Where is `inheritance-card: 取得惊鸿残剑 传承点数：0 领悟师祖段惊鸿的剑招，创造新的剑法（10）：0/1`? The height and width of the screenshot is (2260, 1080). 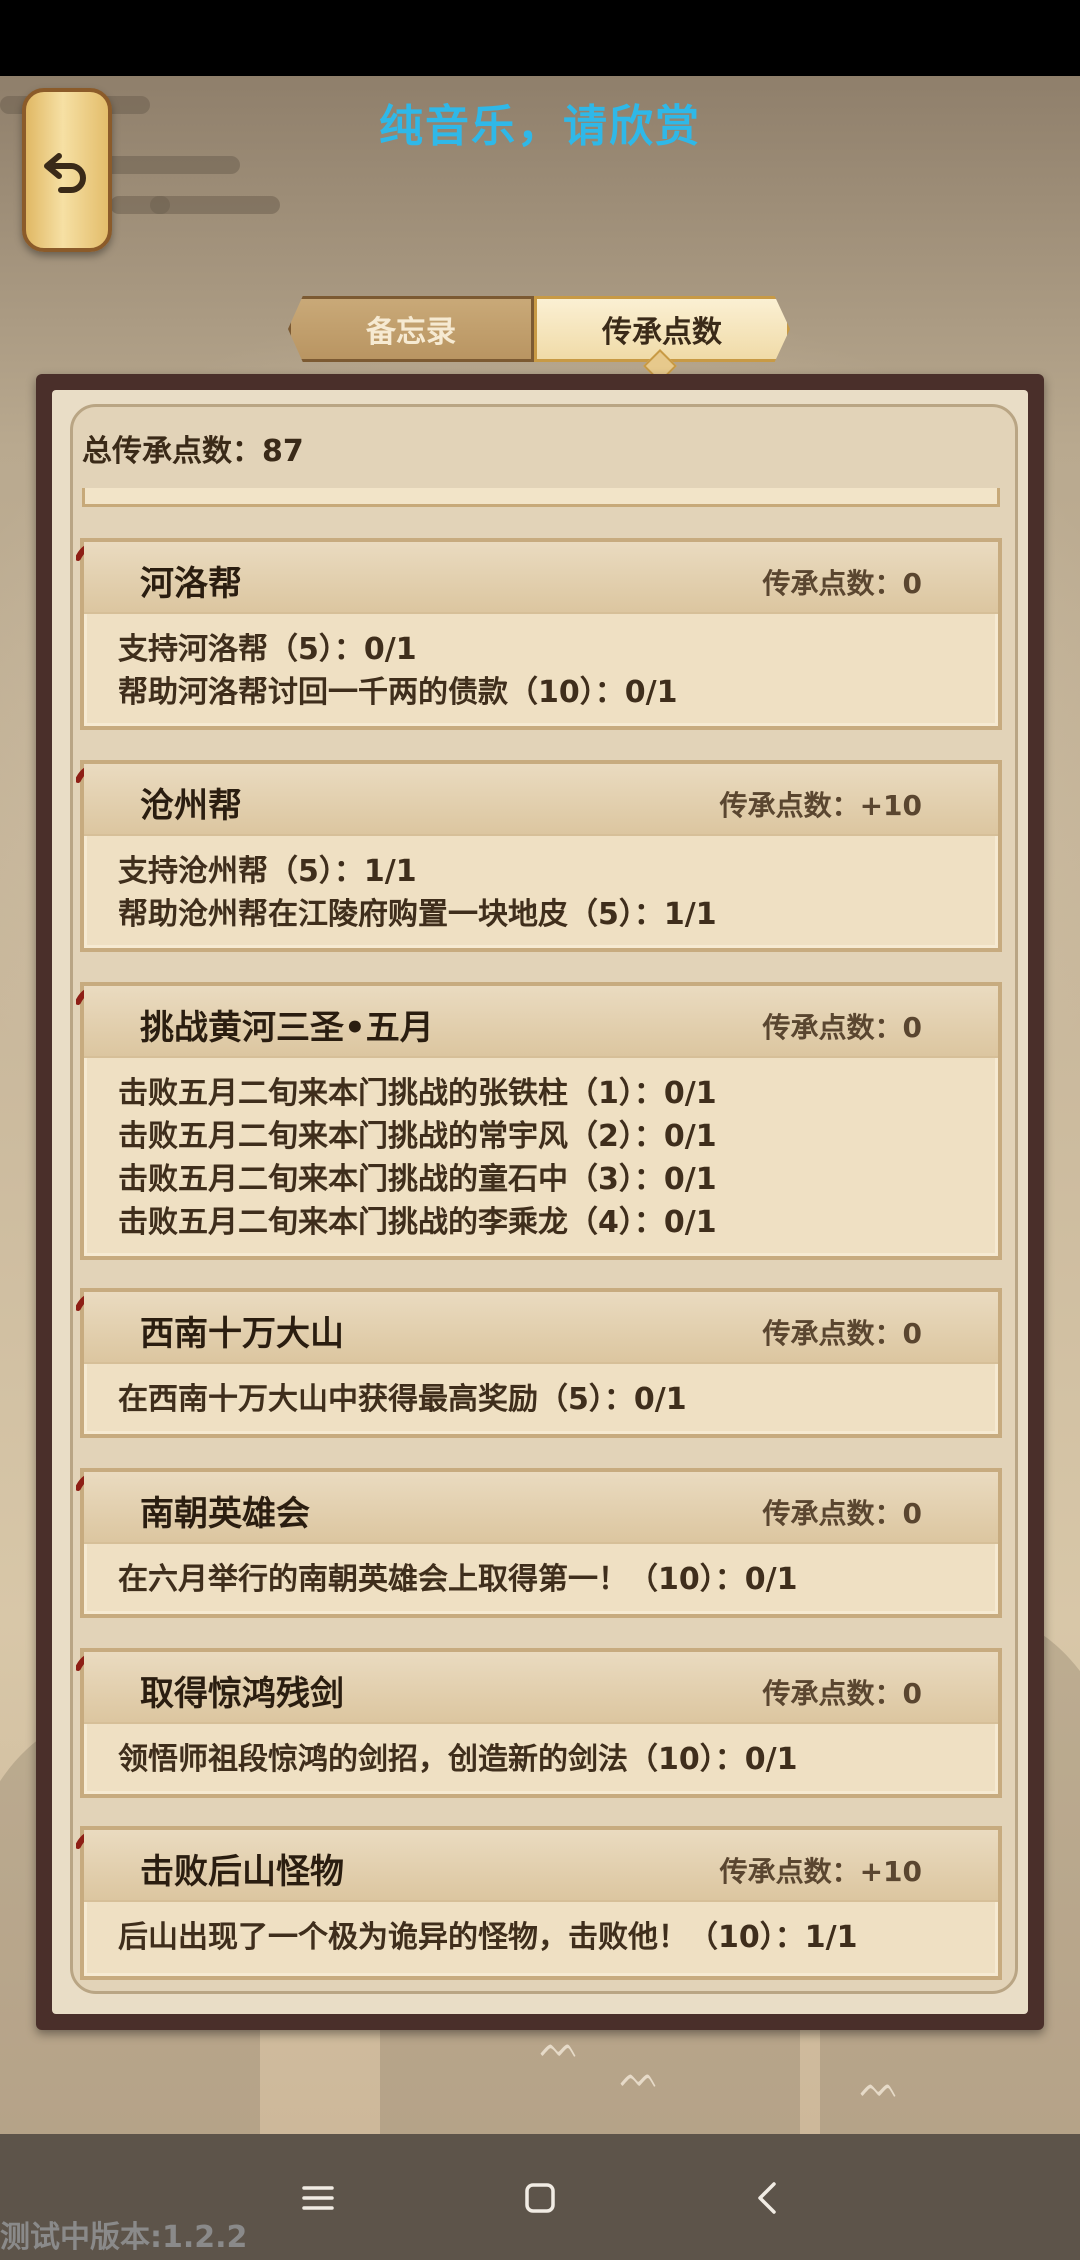
inheritance-card: 取得惊鸿残剑 传承点数：0 领悟师祖段惊鸿的剑招，创造新的剑法（10）：0/1 is located at coordinates (539, 1723).